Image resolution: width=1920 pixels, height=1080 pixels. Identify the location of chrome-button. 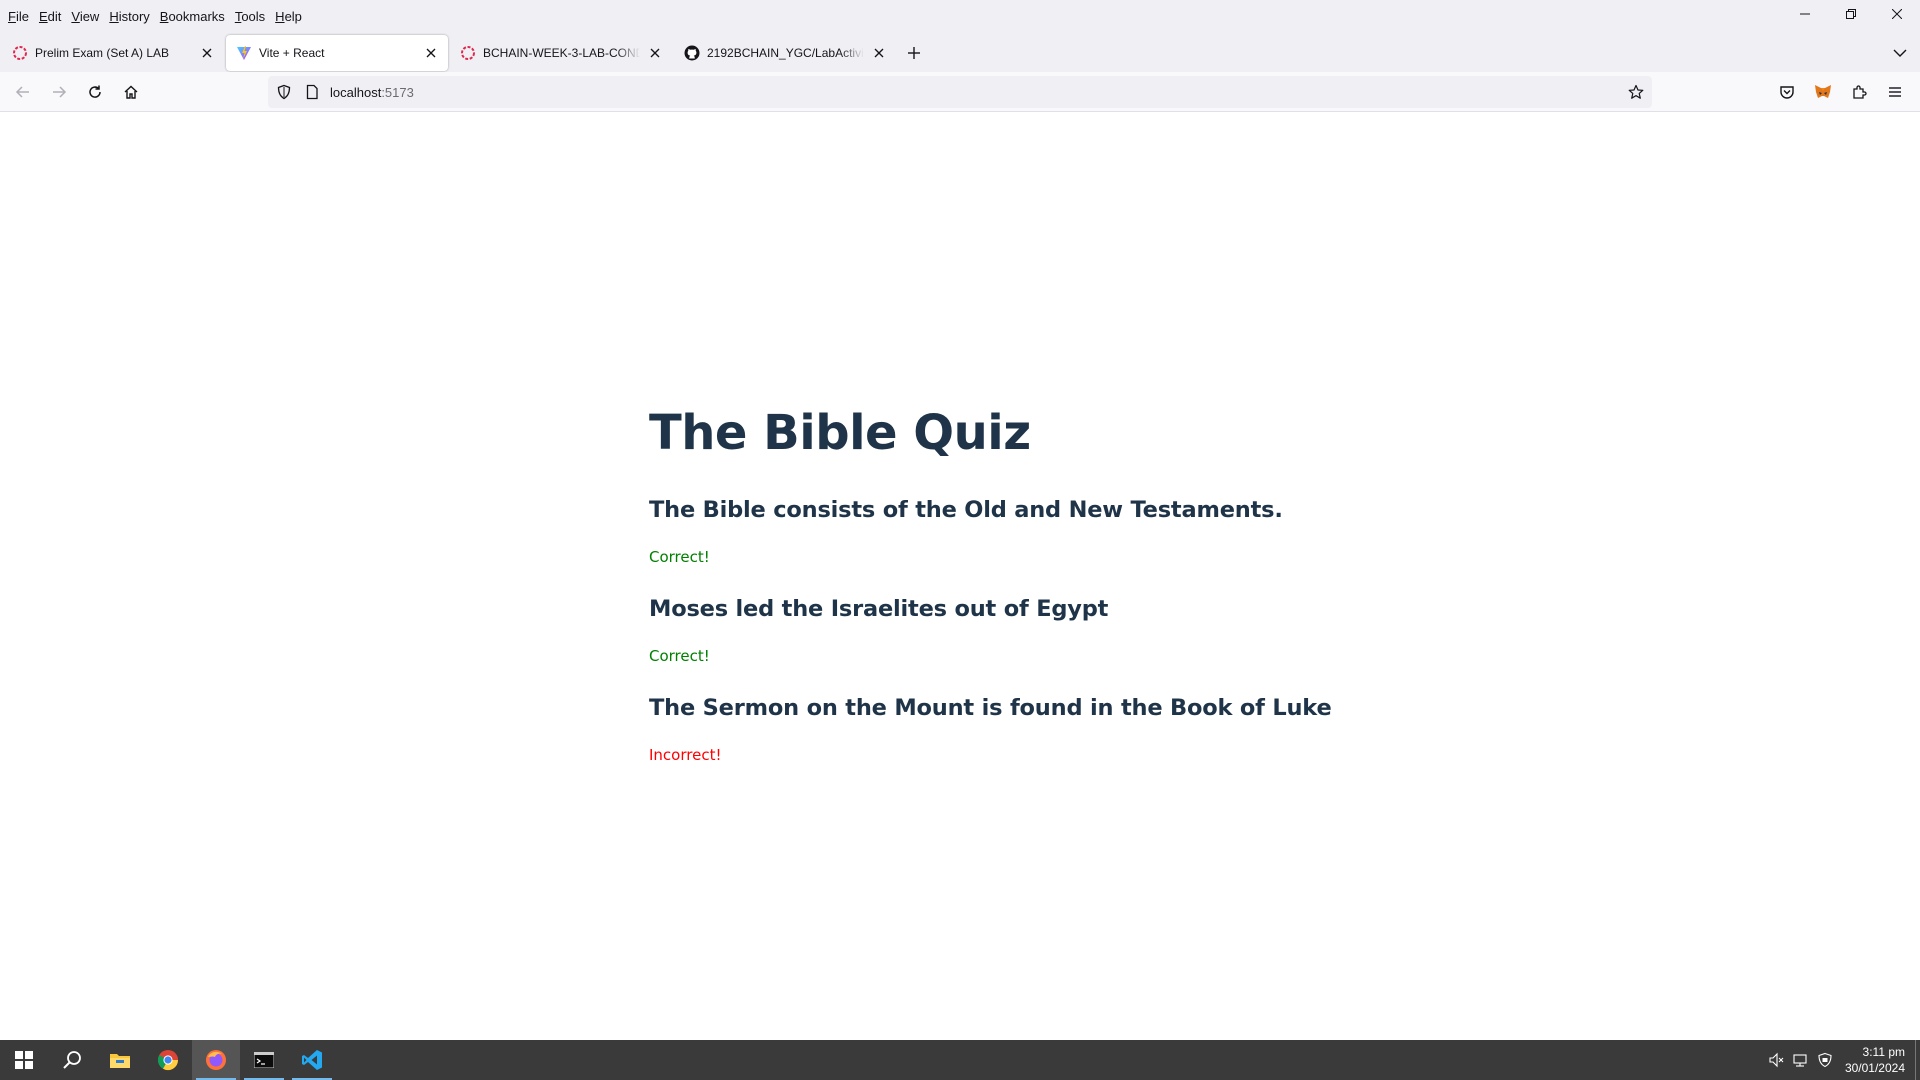
(168, 1060).